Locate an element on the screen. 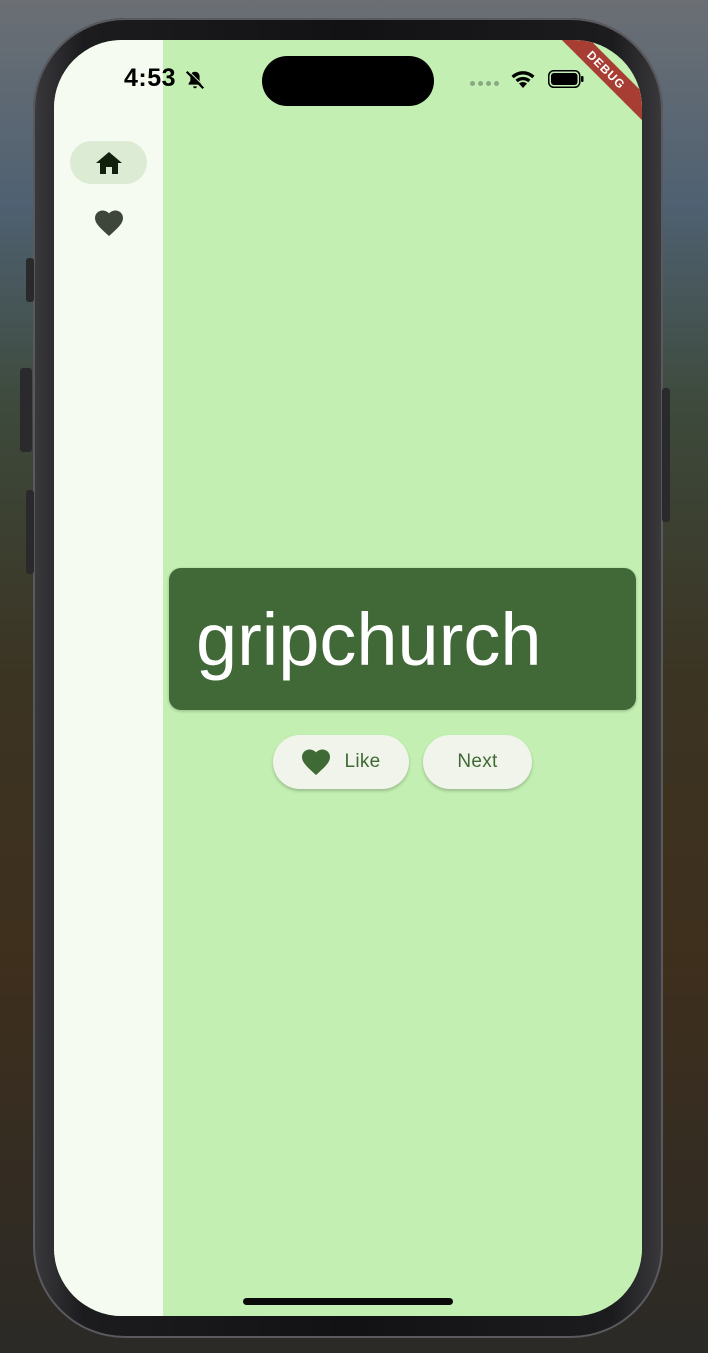 The height and width of the screenshot is (1353, 708). home-indicator is located at coordinates (348, 1301).